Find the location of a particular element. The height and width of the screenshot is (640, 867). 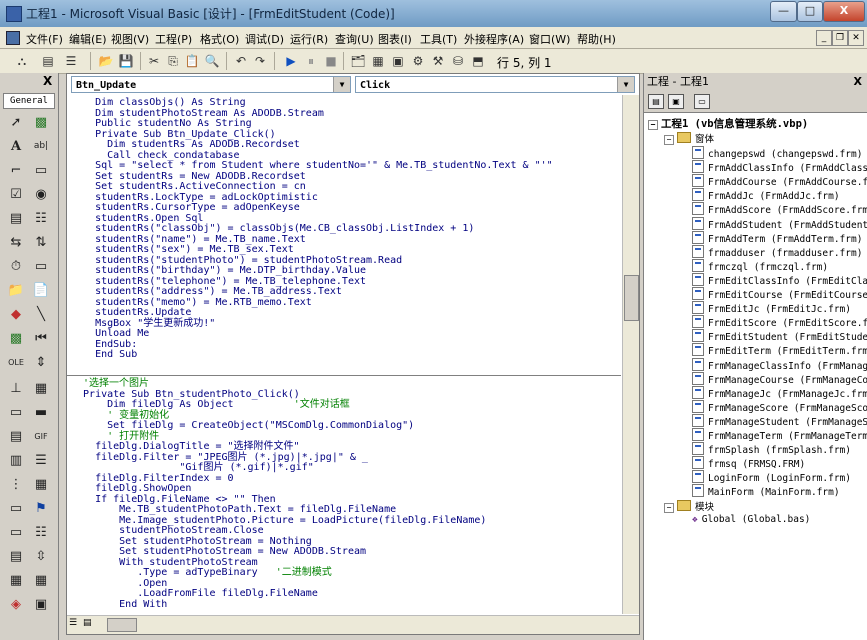

menu-file: 文件(F) is located at coordinates (44, 39).